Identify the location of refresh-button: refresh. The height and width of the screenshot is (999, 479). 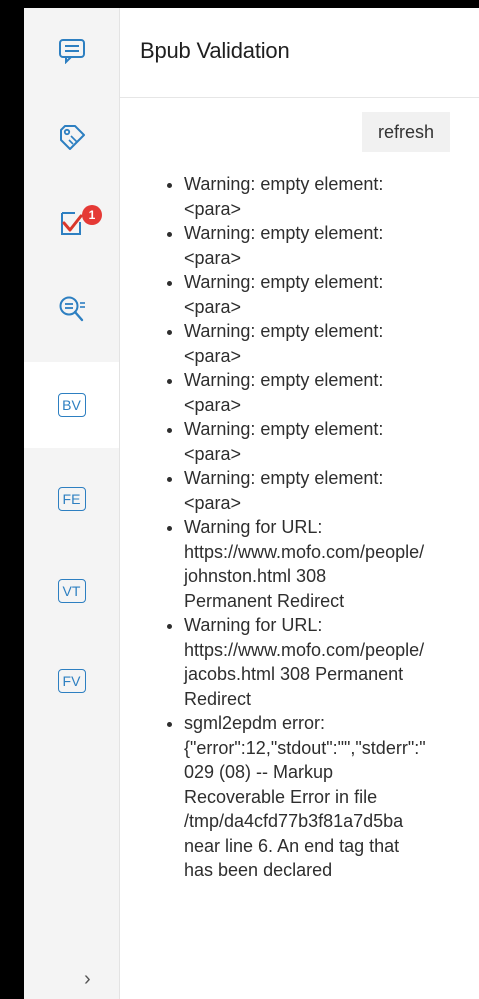
(406, 132).